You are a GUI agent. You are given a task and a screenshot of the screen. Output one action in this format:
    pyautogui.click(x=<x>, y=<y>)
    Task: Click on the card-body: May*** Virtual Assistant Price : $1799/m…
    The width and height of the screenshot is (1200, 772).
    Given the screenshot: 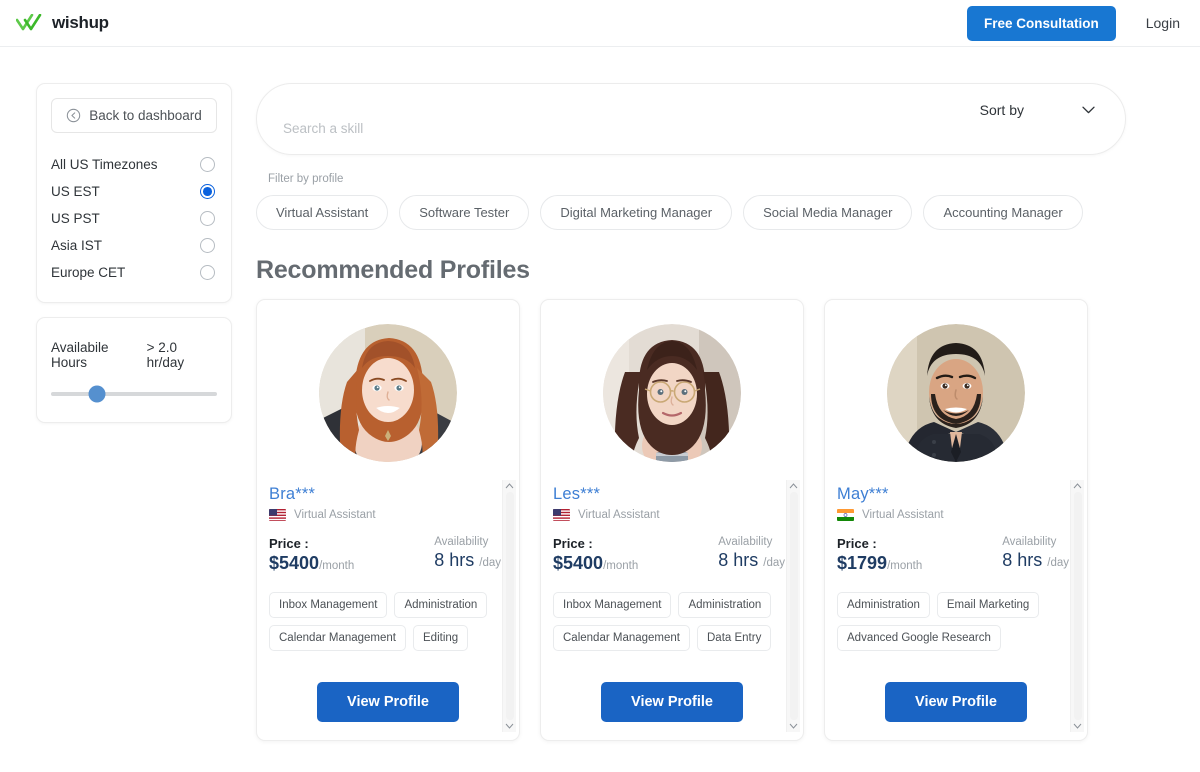 What is the action you would take?
    pyautogui.click(x=956, y=583)
    